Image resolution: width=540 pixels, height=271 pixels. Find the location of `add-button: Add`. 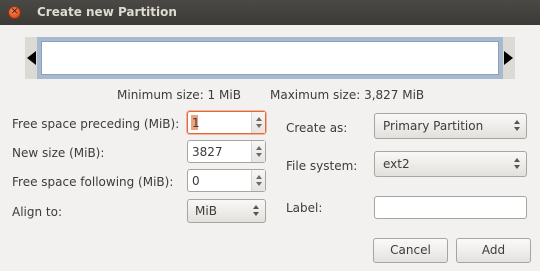

add-button: Add is located at coordinates (493, 250).